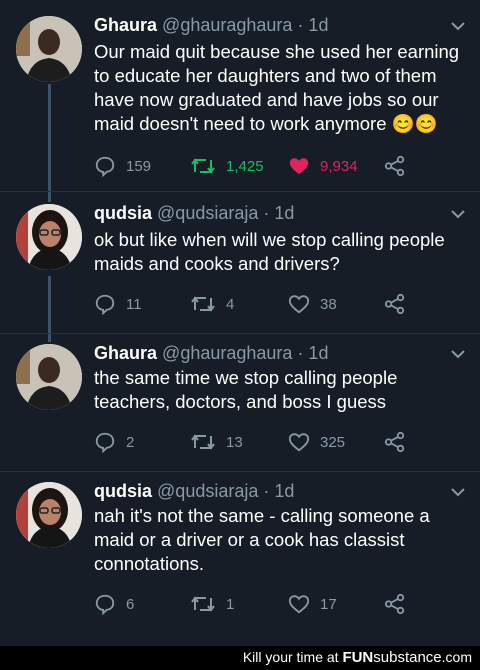  What do you see at coordinates (240, 401) in the screenshot?
I see `tweet-text-line: teachers, doctors, and boss I guess` at bounding box center [240, 401].